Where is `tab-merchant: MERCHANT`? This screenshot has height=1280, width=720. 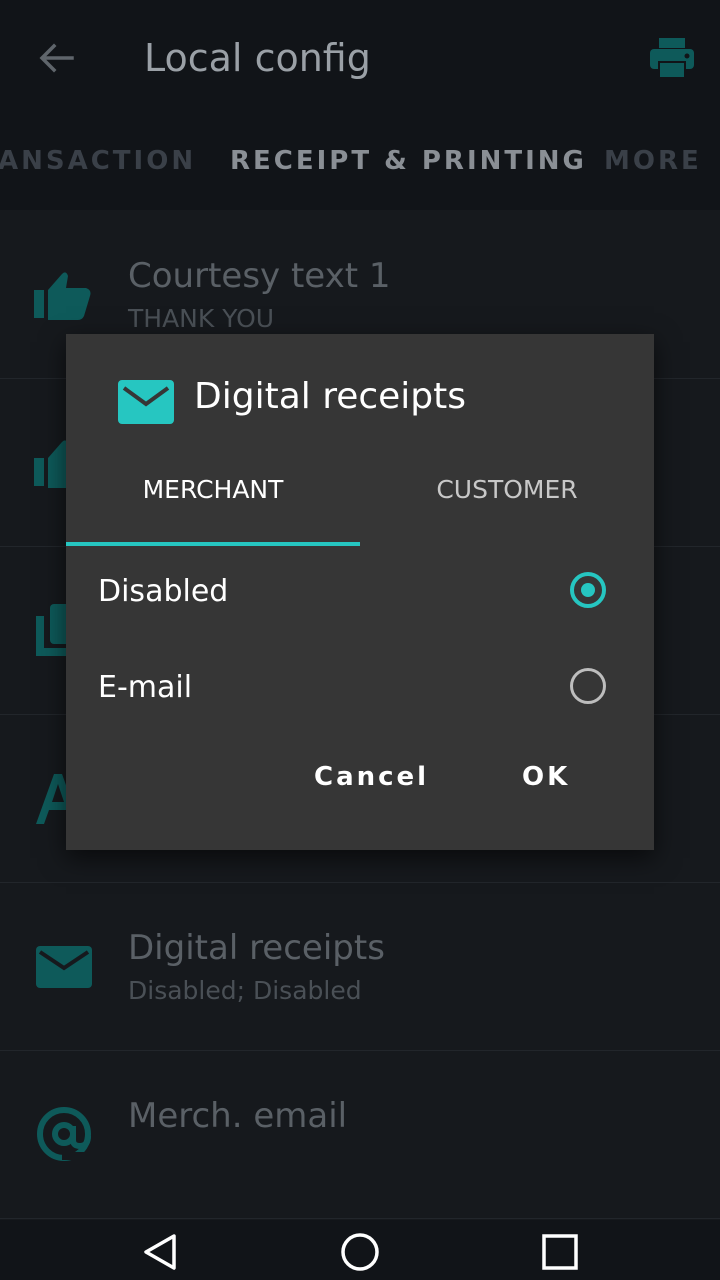 tab-merchant: MERCHANT is located at coordinates (213, 505).